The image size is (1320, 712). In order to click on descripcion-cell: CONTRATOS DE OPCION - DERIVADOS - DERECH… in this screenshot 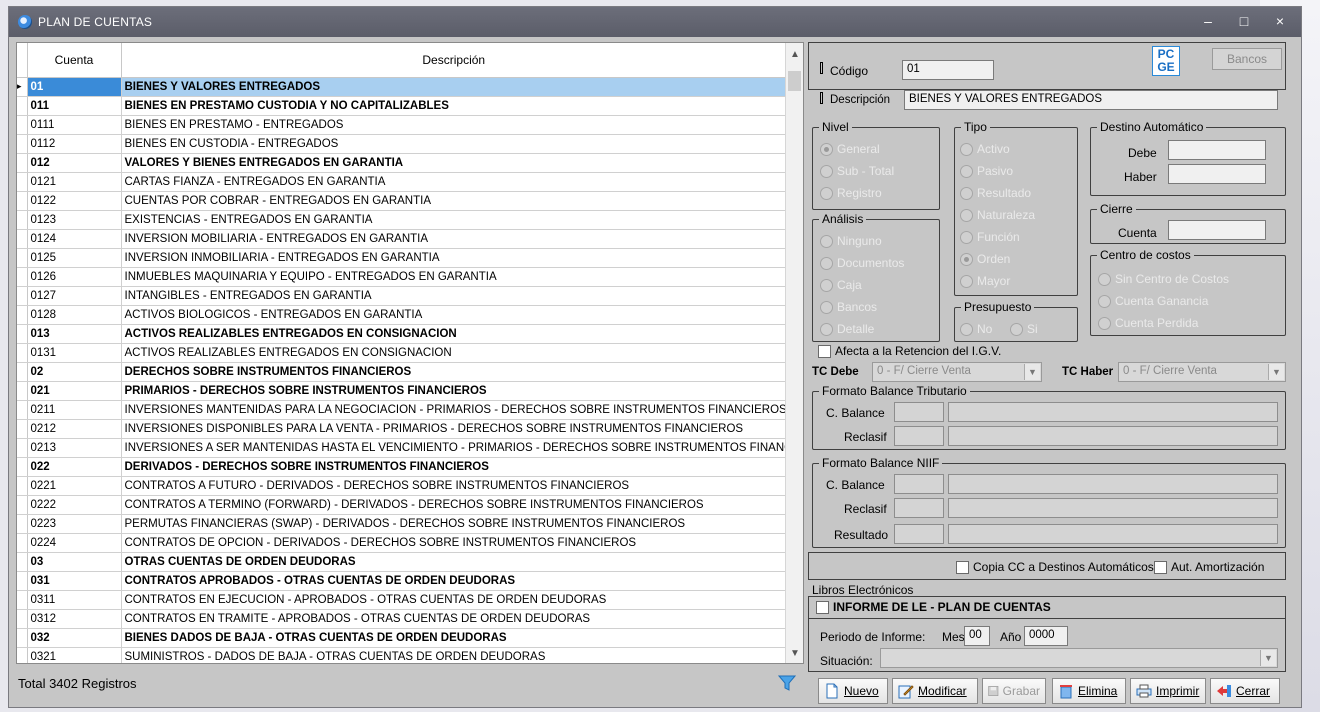, I will do `click(454, 543)`.